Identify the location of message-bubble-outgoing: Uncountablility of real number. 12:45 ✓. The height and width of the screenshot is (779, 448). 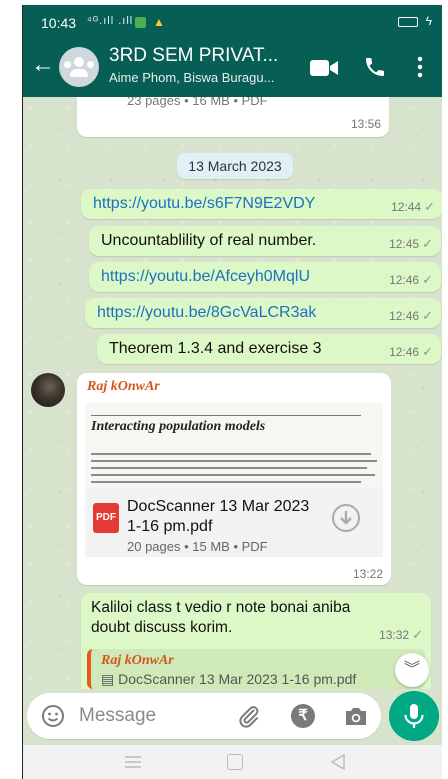
(265, 241).